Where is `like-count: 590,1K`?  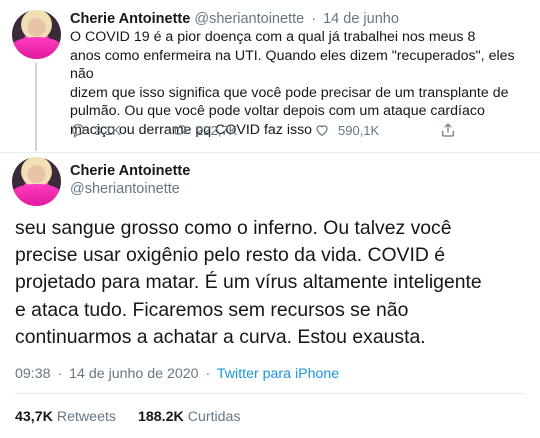
like-count: 590,1K is located at coordinates (359, 130).